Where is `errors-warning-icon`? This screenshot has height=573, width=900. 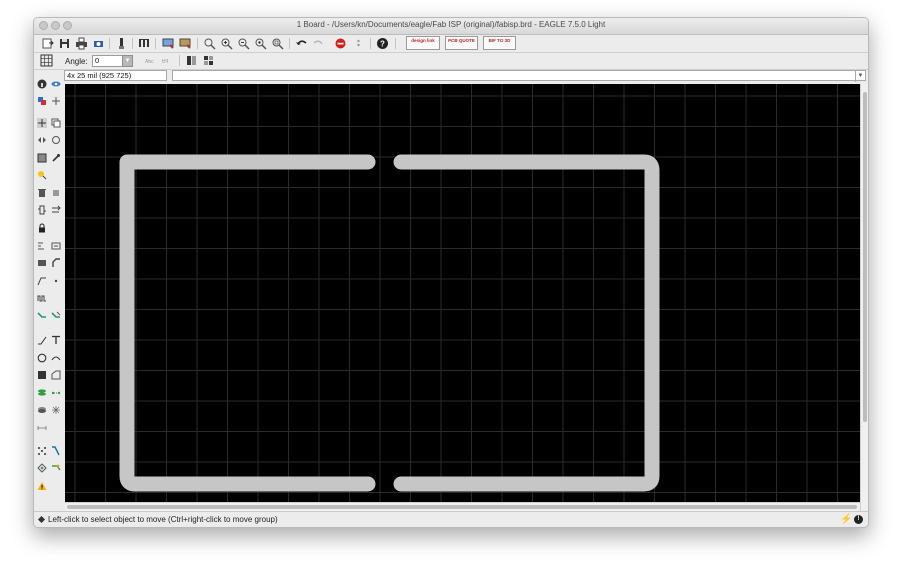 errors-warning-icon is located at coordinates (42, 486).